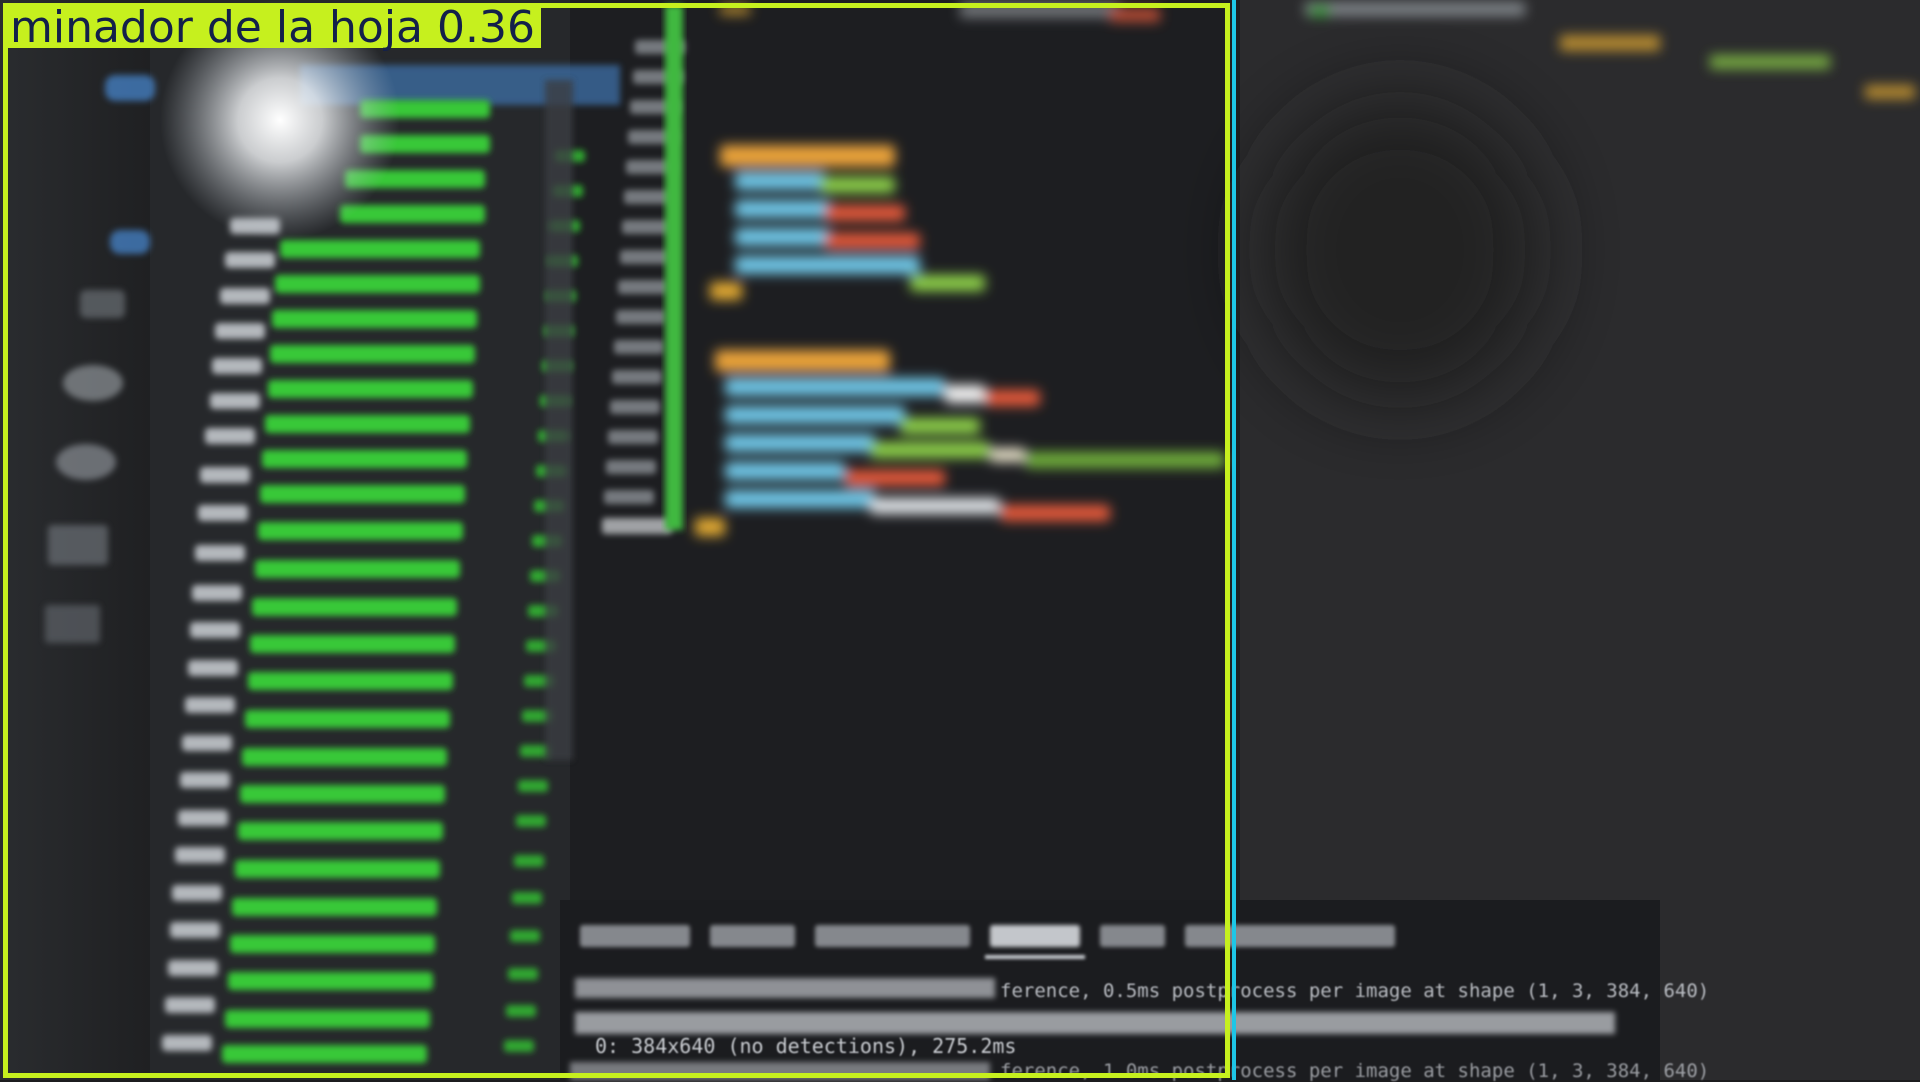 This screenshot has width=1920, height=1082. I want to click on detection-class-name: minador de la hoja, so click(217, 27).